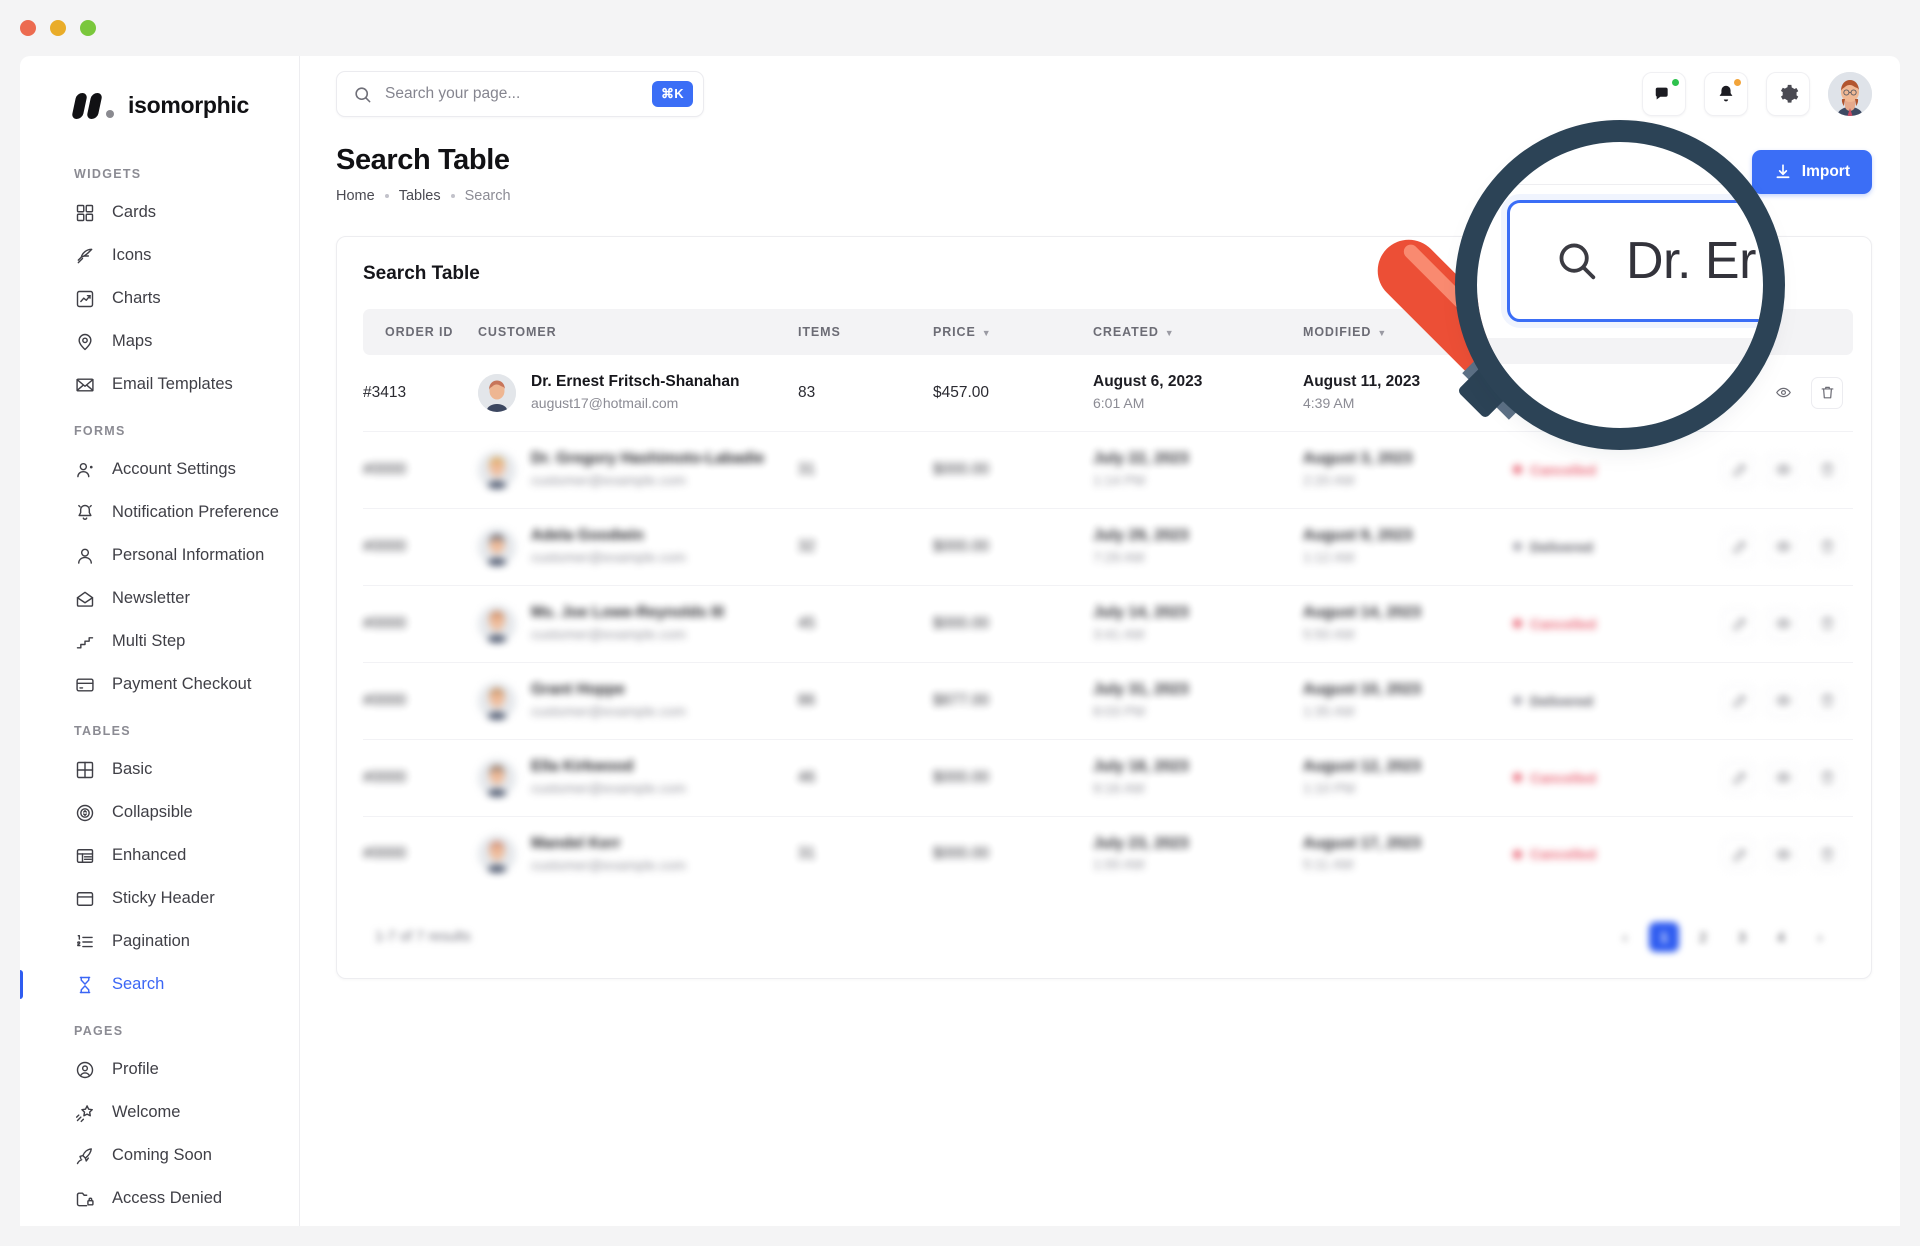 The height and width of the screenshot is (1246, 1920). I want to click on column-header-created: CREATED ▼, so click(1198, 332).